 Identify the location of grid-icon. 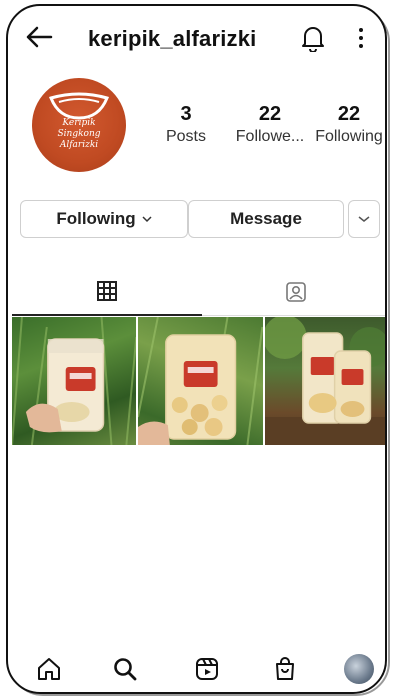
(107, 291).